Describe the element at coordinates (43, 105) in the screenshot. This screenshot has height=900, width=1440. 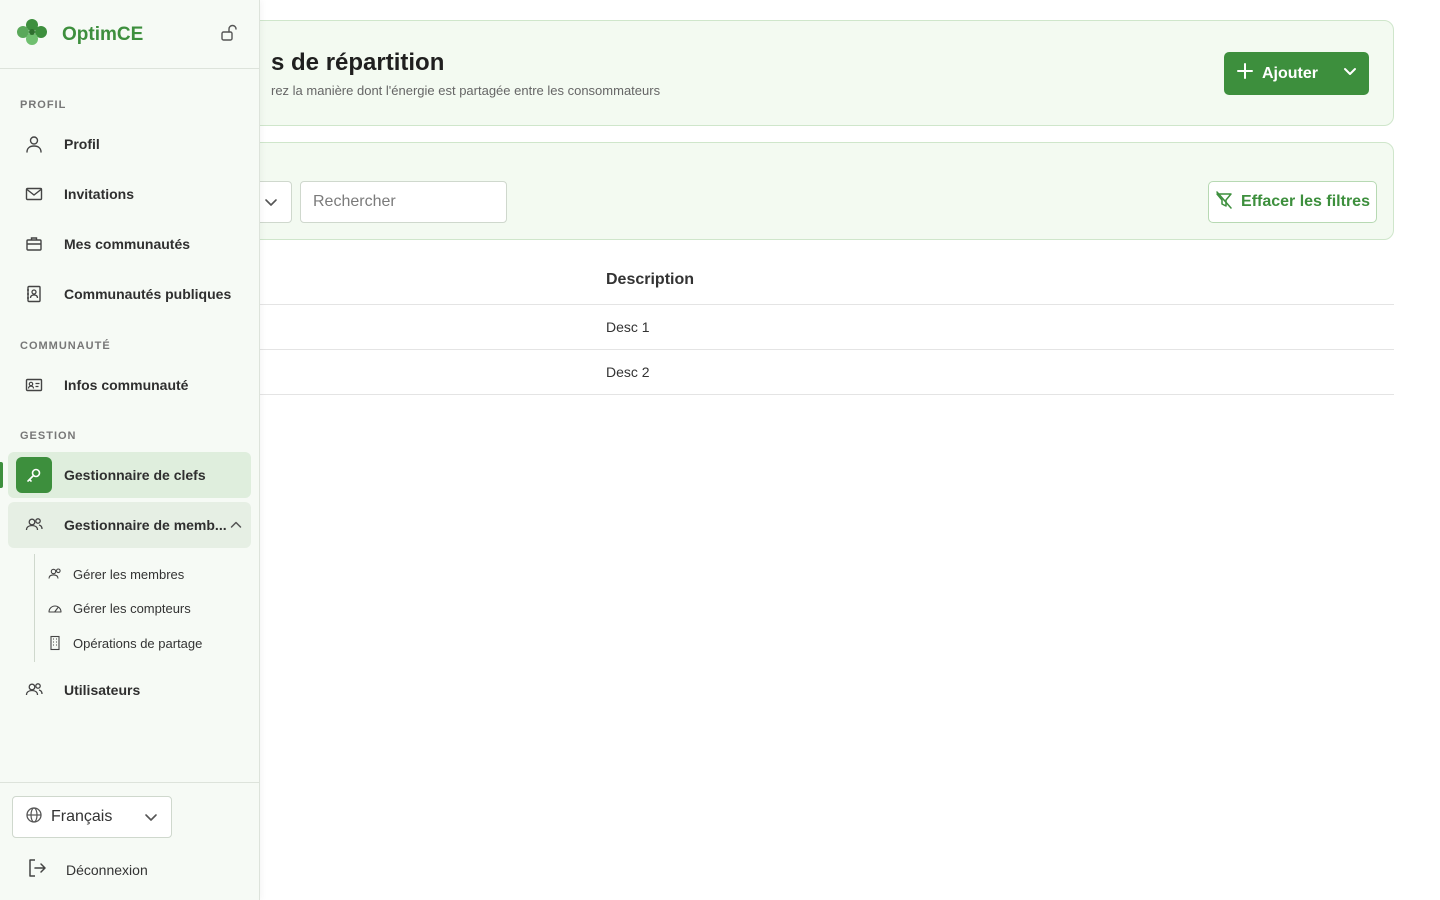
I see `section-label-profile: PROFIL` at that location.